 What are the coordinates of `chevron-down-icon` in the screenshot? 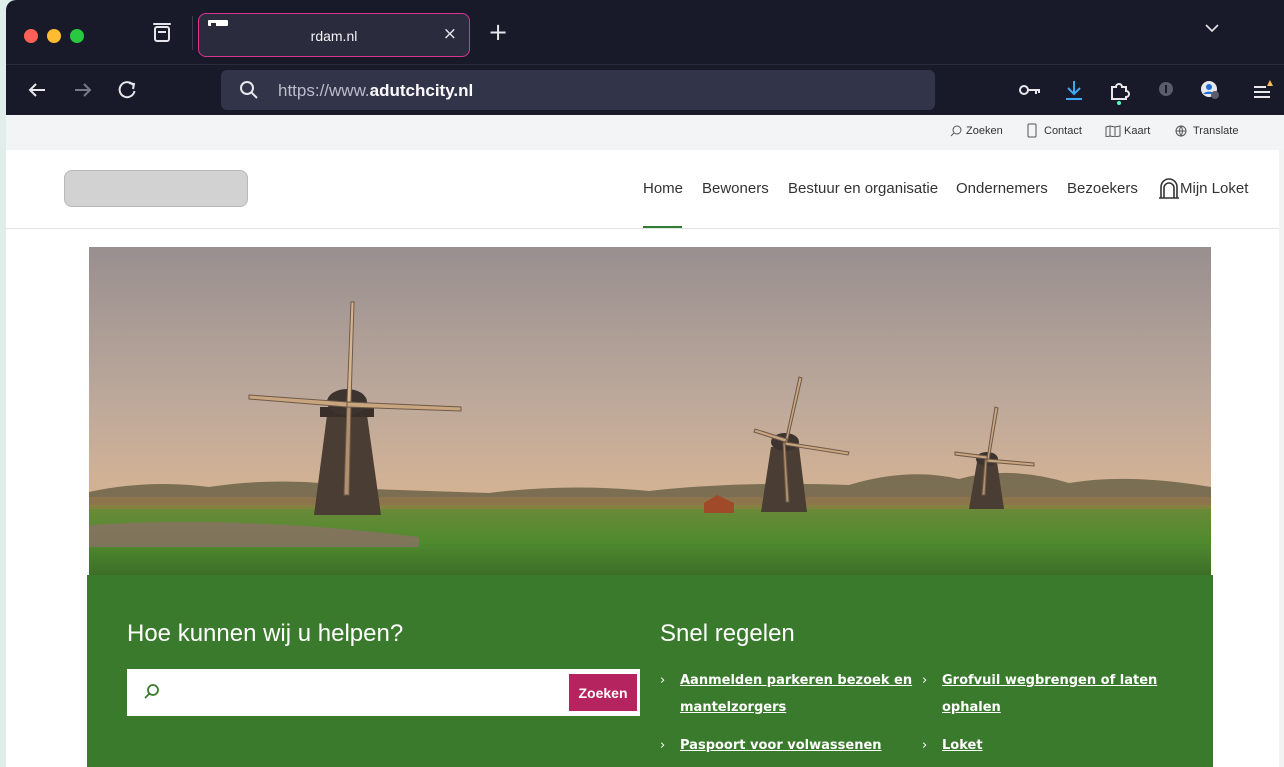 It's located at (1212, 28).